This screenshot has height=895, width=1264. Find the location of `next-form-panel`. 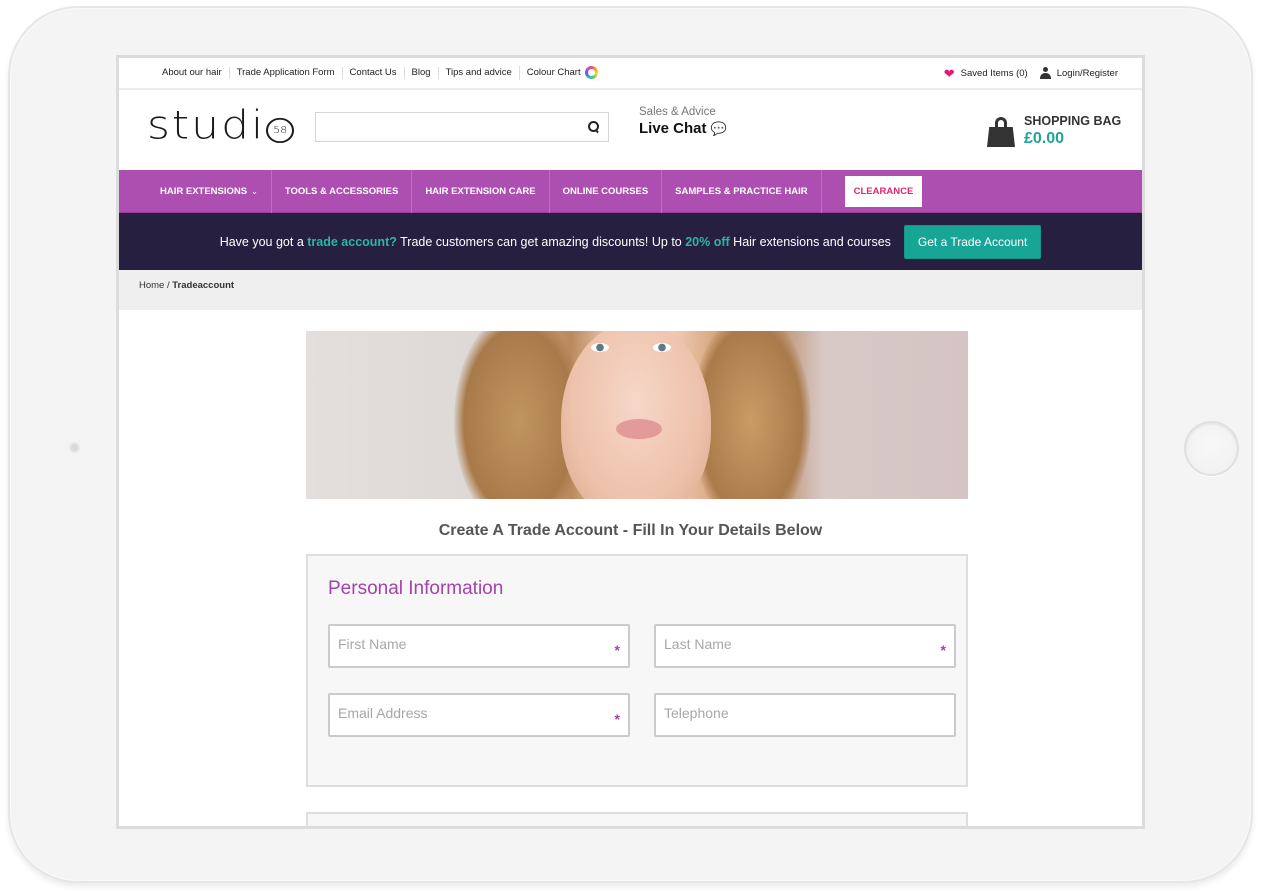

next-form-panel is located at coordinates (637, 819).